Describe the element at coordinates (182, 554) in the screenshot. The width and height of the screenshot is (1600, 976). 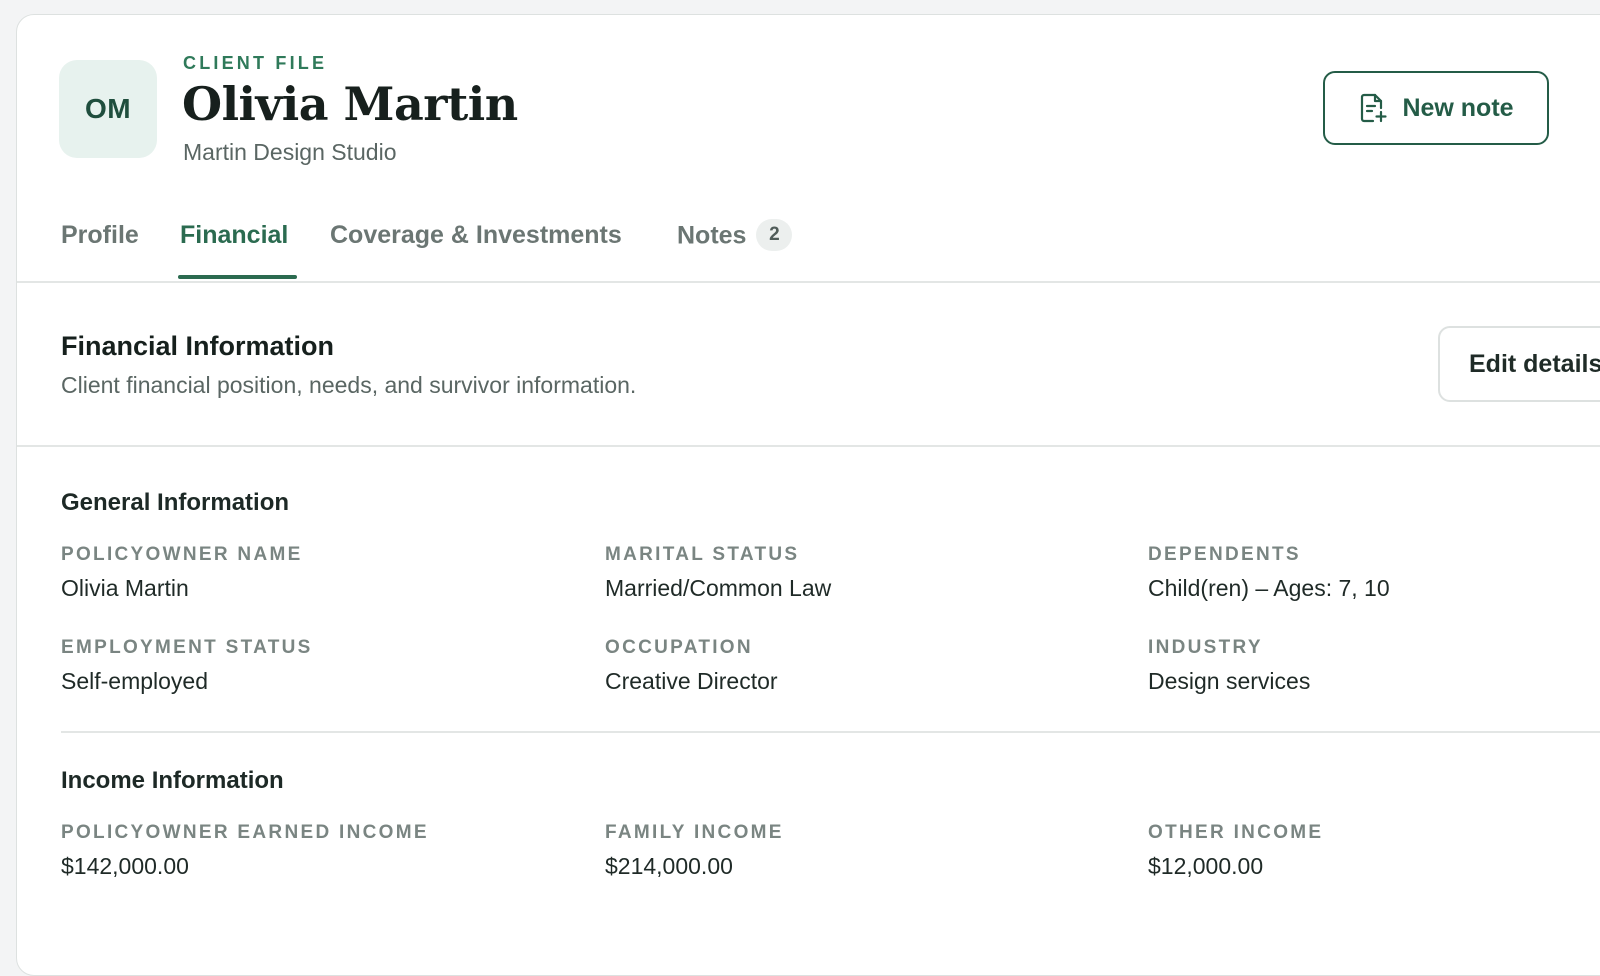
I see `field-label-policyowner-name: POLICYOWNER NAME` at that location.